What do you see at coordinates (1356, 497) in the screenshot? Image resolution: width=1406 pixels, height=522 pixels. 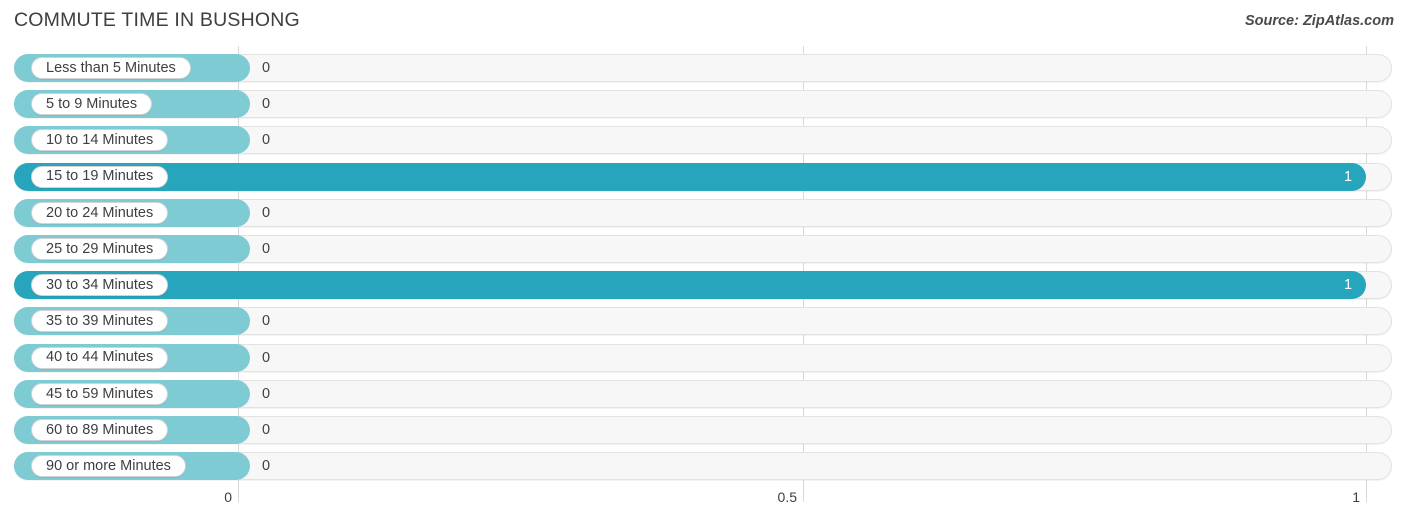 I see `axis-tick-label: 1` at bounding box center [1356, 497].